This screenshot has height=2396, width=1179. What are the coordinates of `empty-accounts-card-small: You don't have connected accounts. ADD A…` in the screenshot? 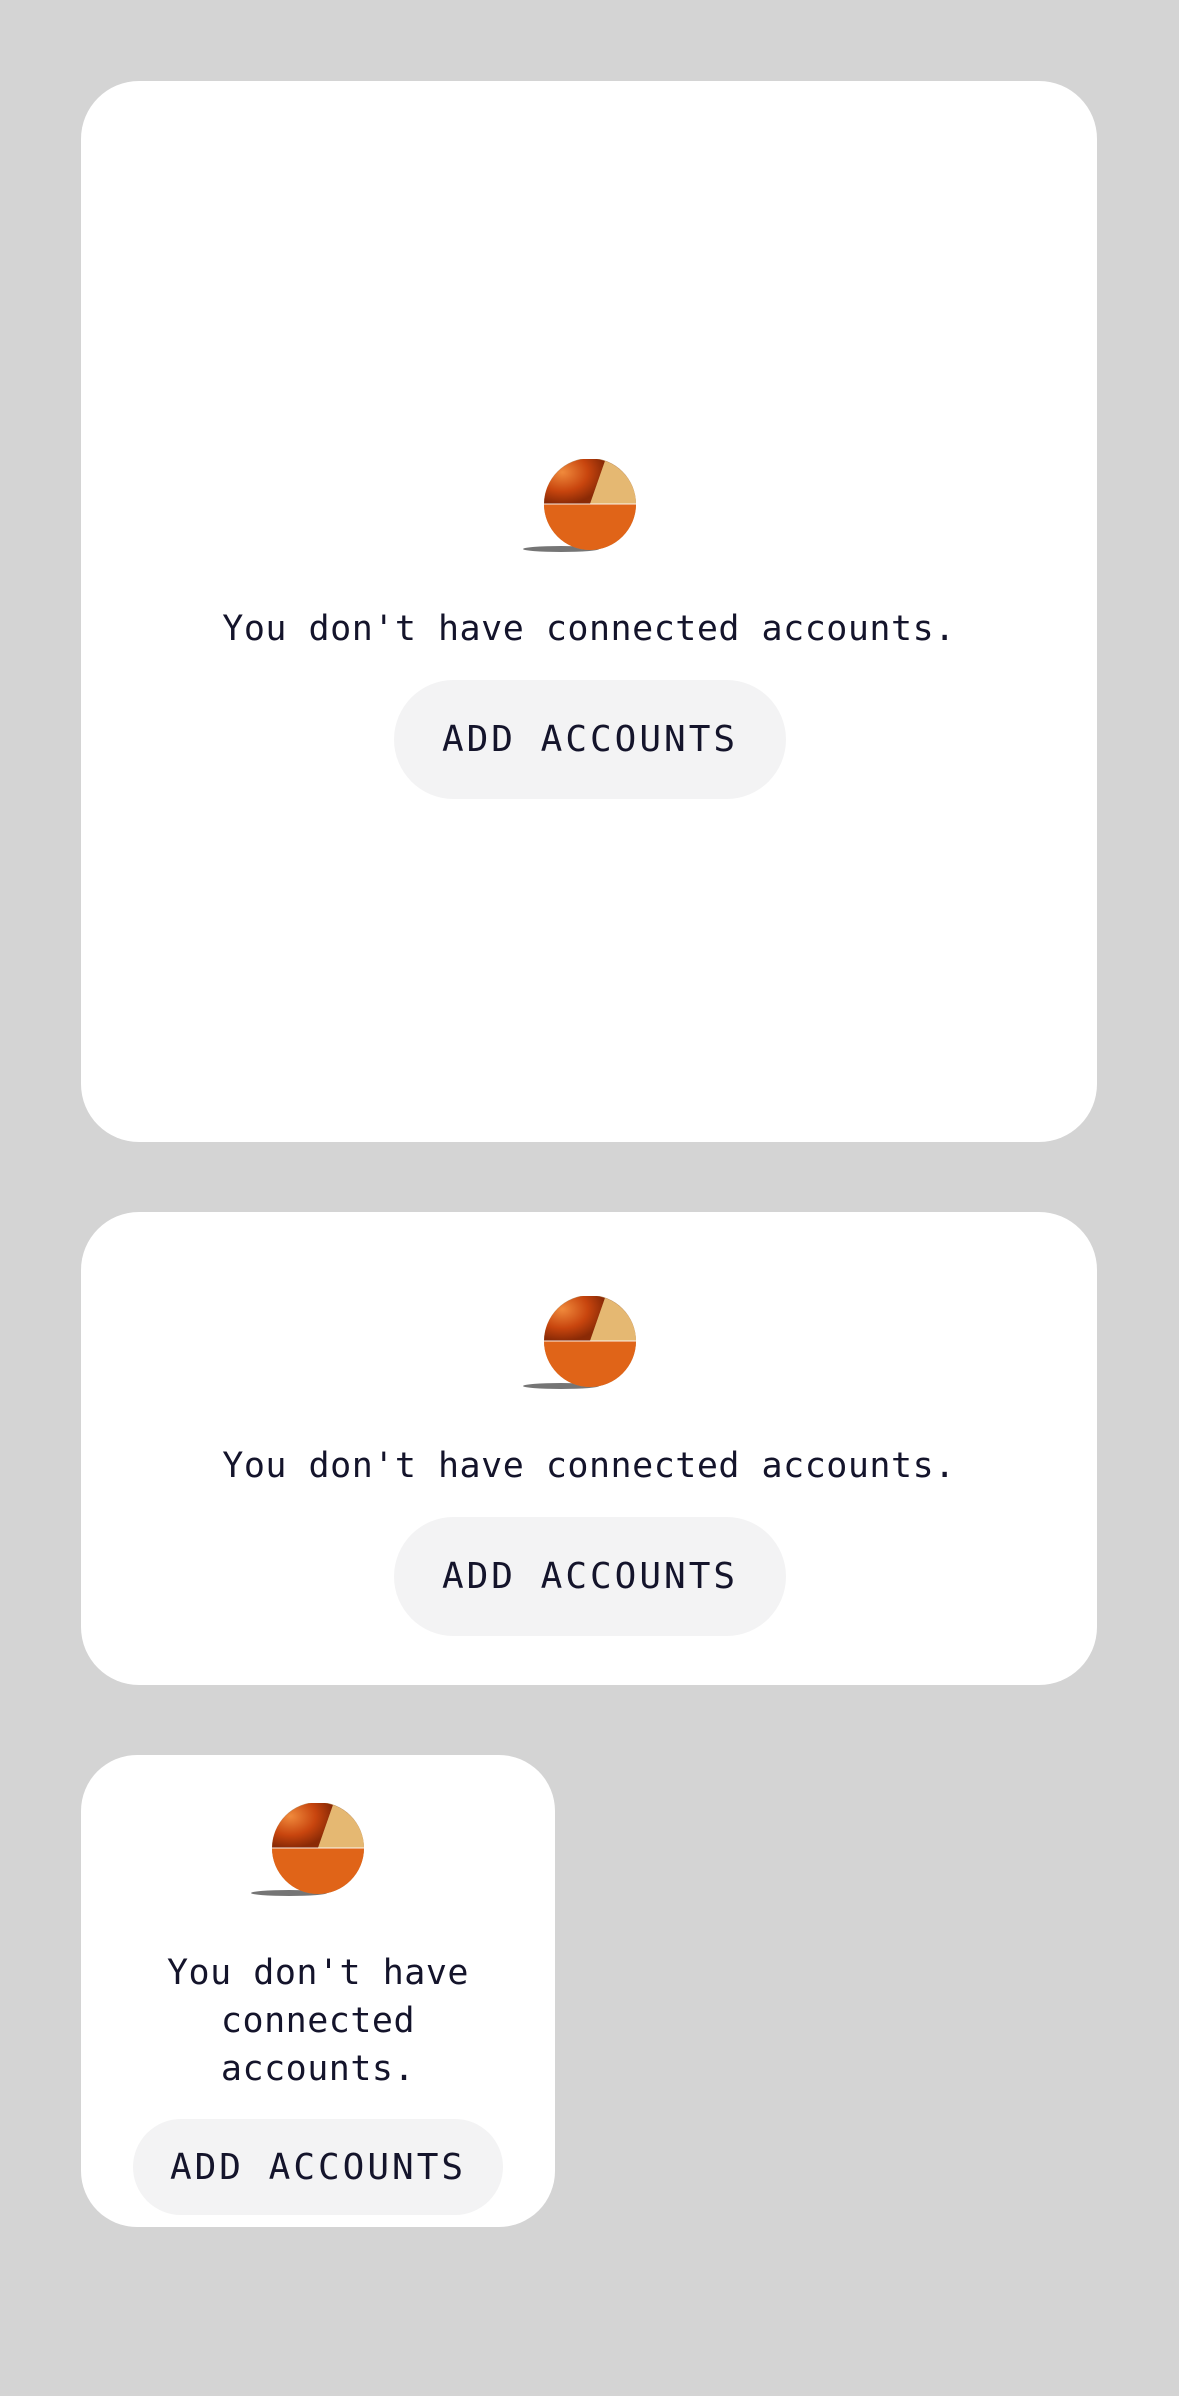 It's located at (318, 1991).